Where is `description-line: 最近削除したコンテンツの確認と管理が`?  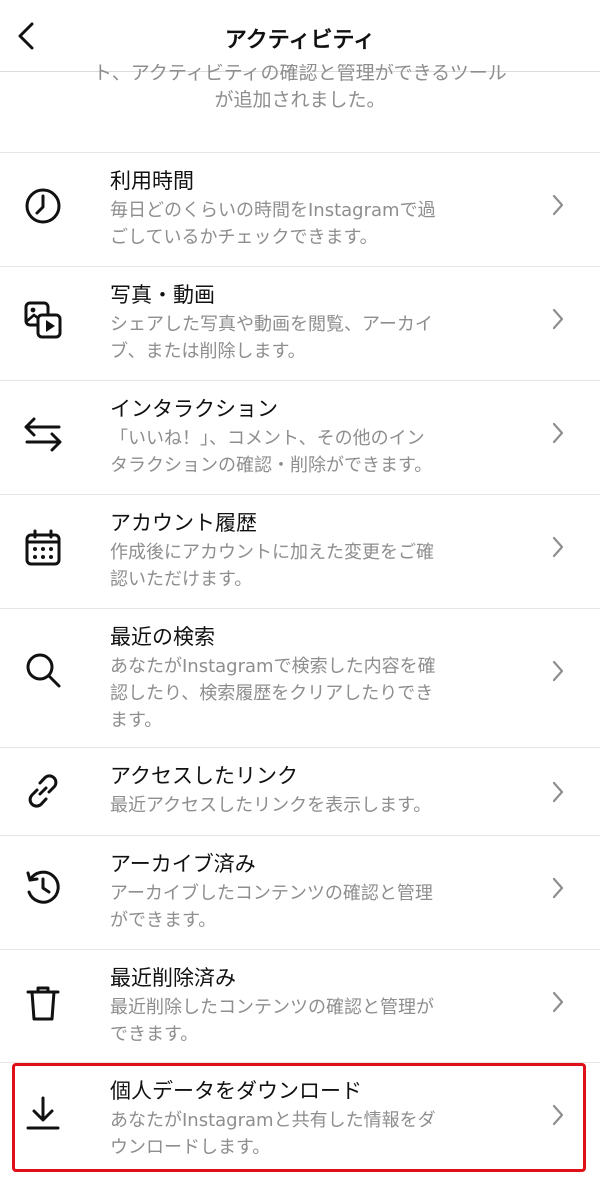 description-line: 最近削除したコンテンツの確認と管理が is located at coordinates (272, 1007).